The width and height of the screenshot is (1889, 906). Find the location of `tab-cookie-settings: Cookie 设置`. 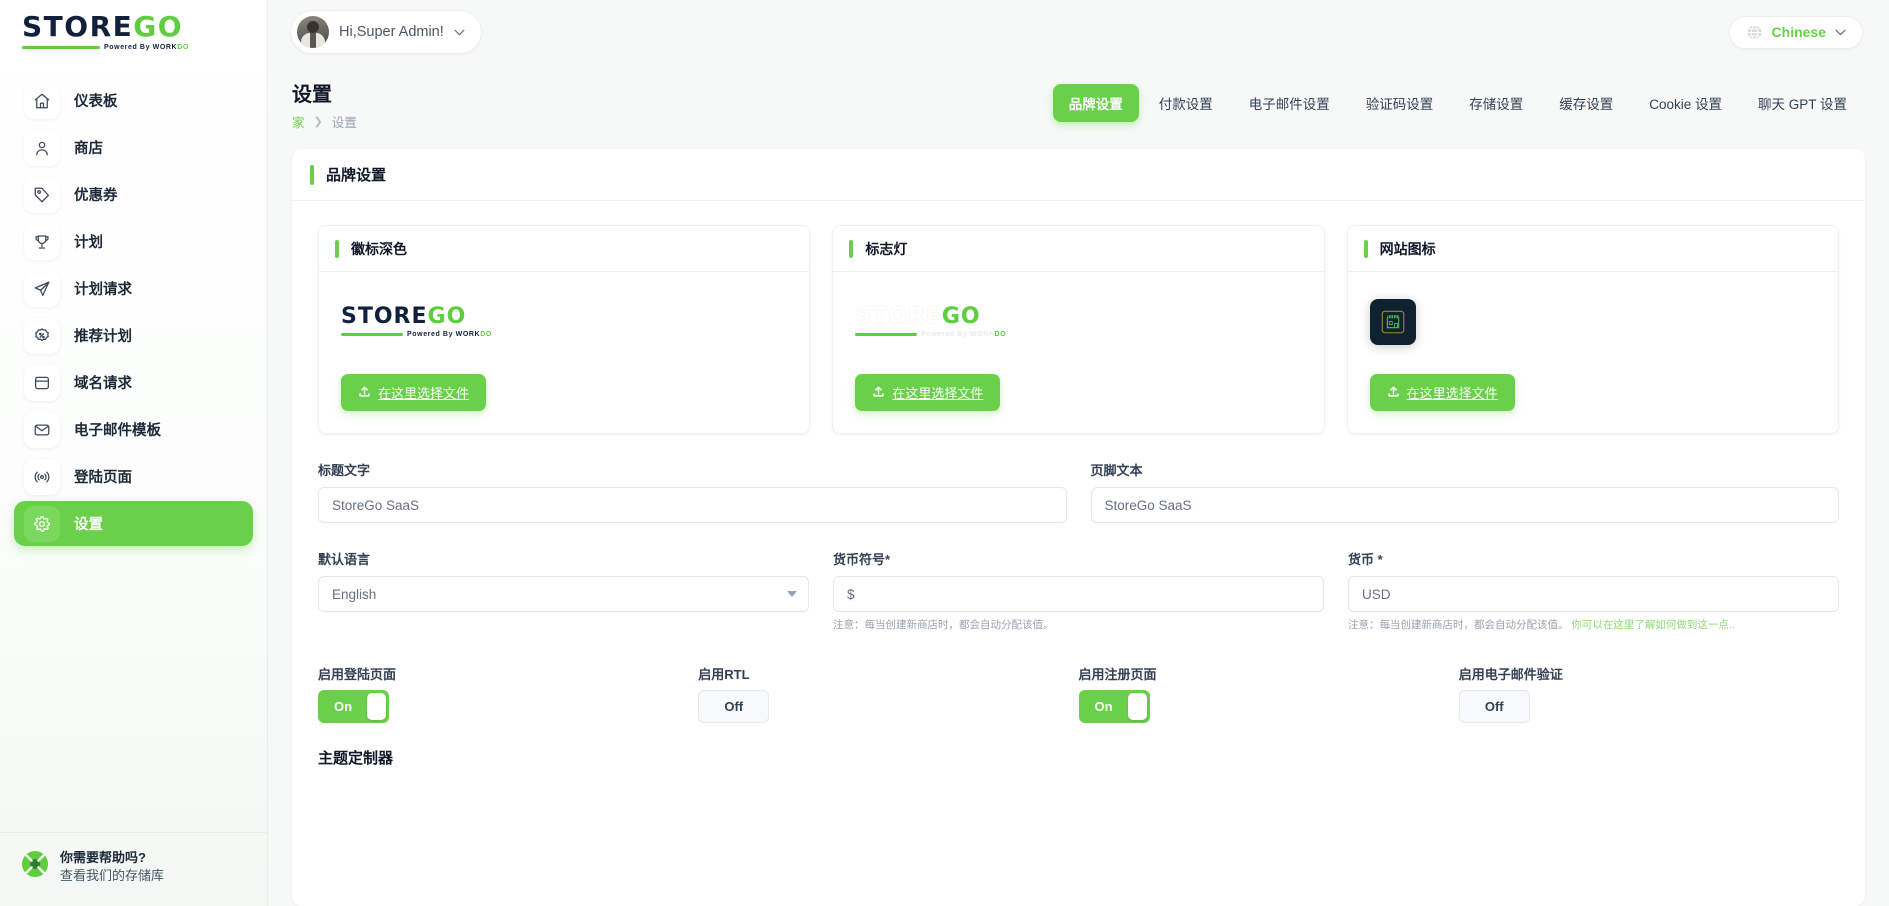

tab-cookie-settings: Cookie 设置 is located at coordinates (1685, 103).